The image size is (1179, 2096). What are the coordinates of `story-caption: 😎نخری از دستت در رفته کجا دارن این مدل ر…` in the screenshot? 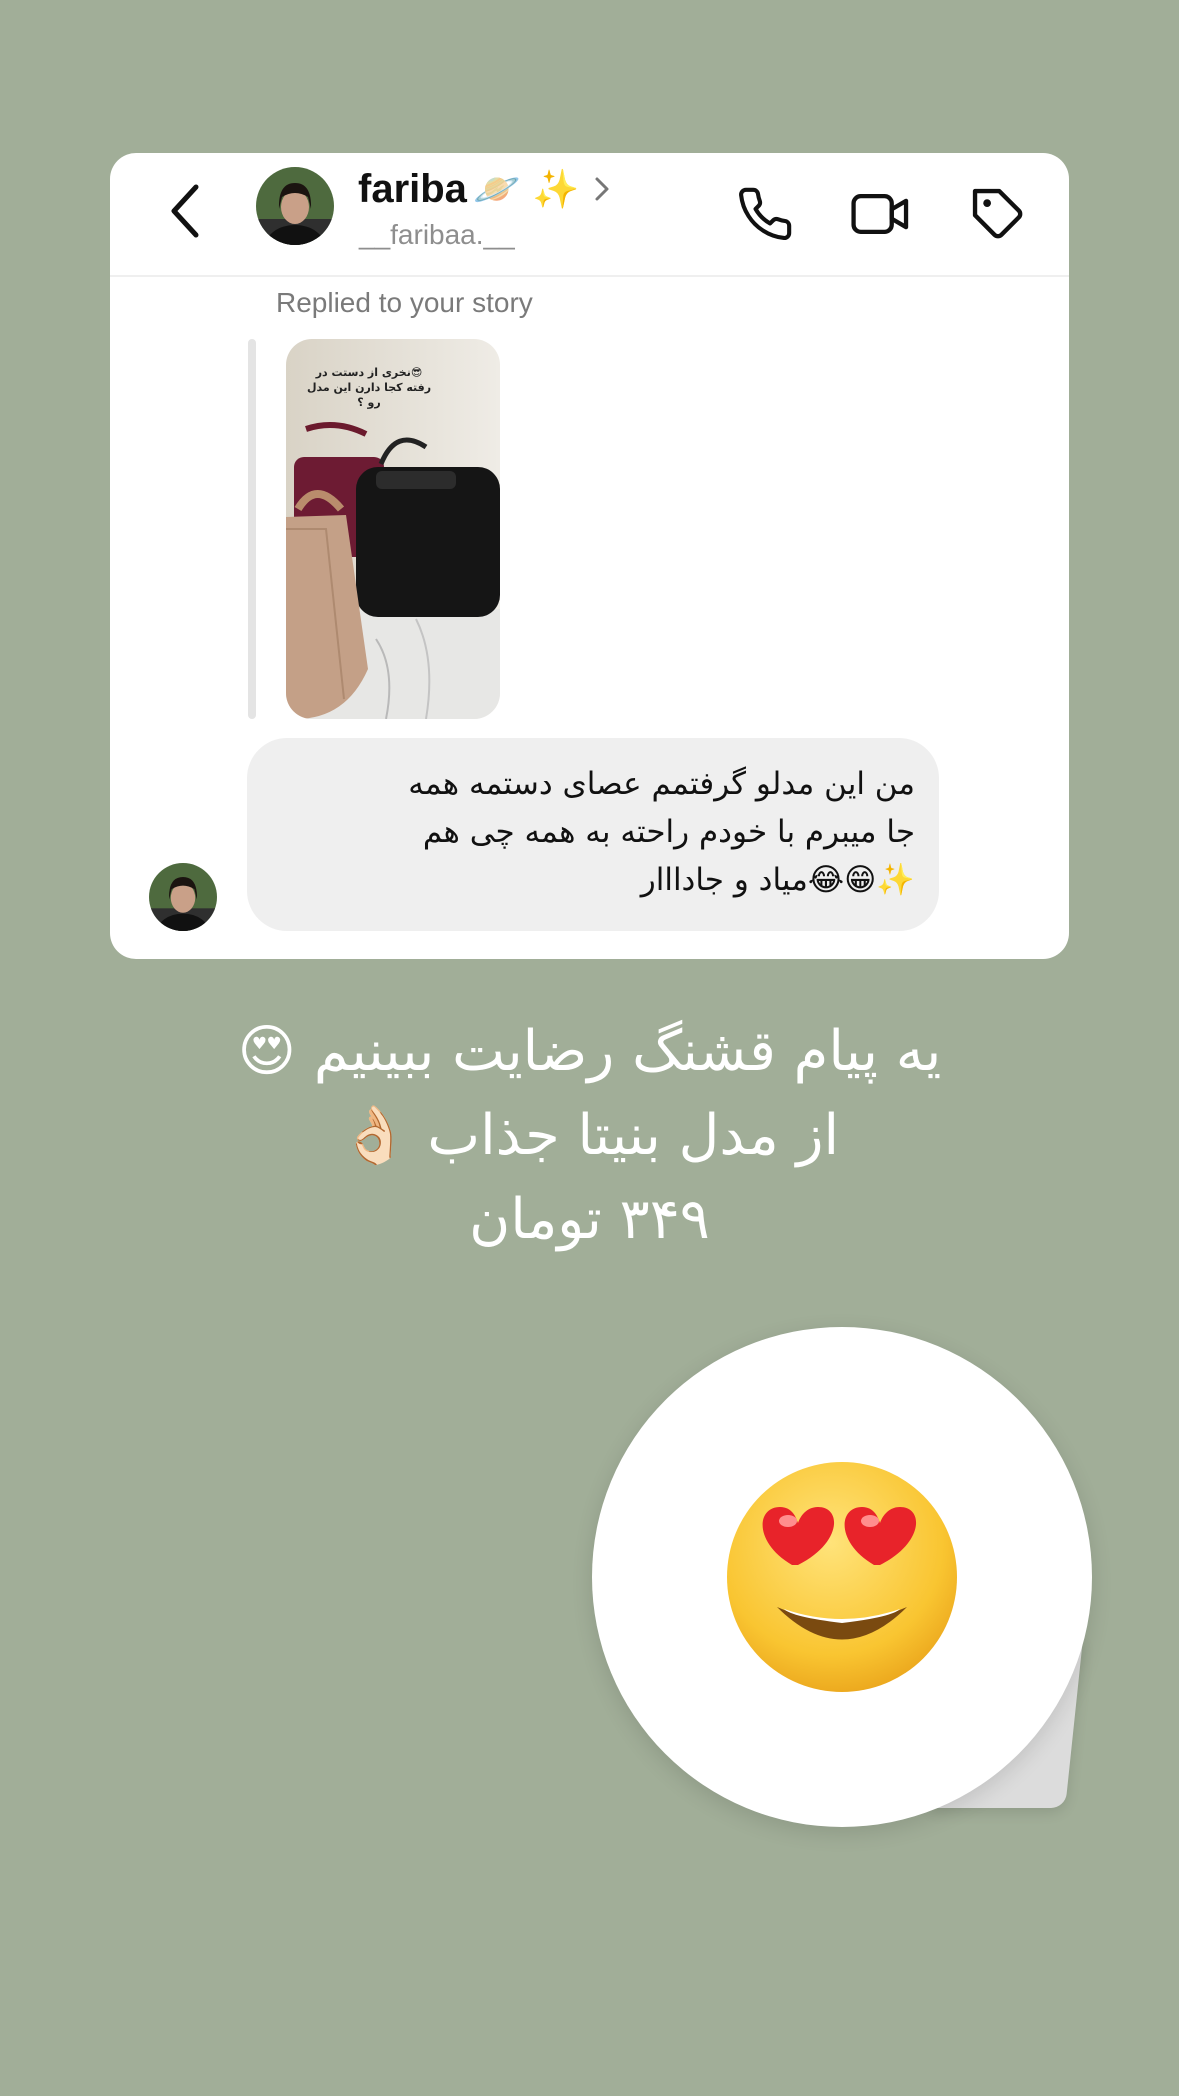 It's located at (369, 387).